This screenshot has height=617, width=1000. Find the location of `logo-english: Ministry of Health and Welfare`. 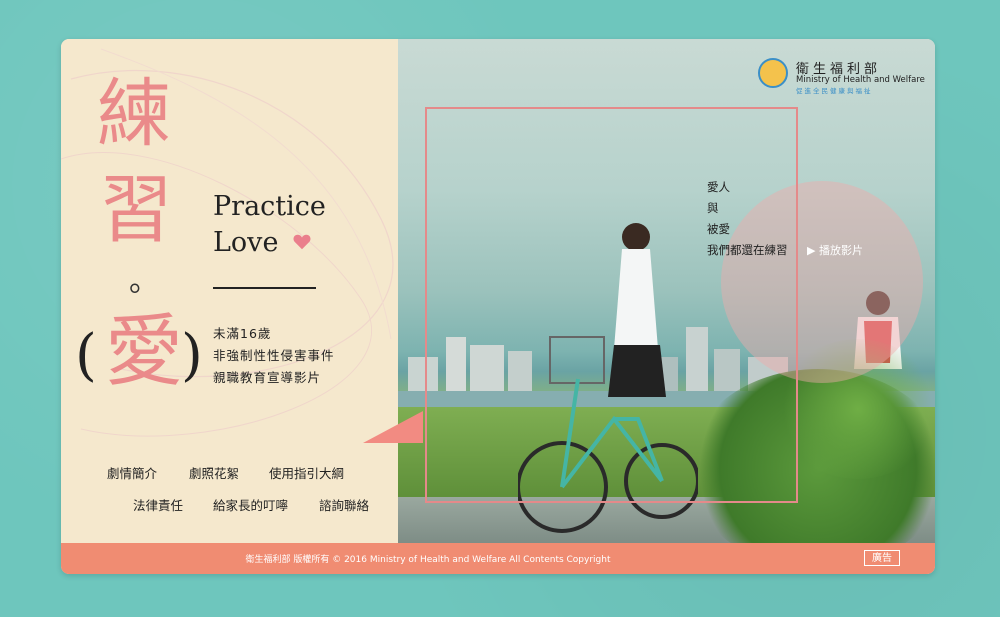

logo-english: Ministry of Health and Welfare is located at coordinates (860, 80).